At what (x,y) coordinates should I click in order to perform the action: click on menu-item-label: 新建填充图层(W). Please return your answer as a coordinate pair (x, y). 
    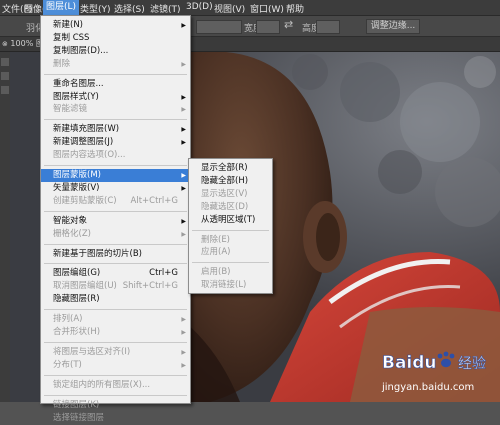
    Looking at the image, I should click on (86, 129).